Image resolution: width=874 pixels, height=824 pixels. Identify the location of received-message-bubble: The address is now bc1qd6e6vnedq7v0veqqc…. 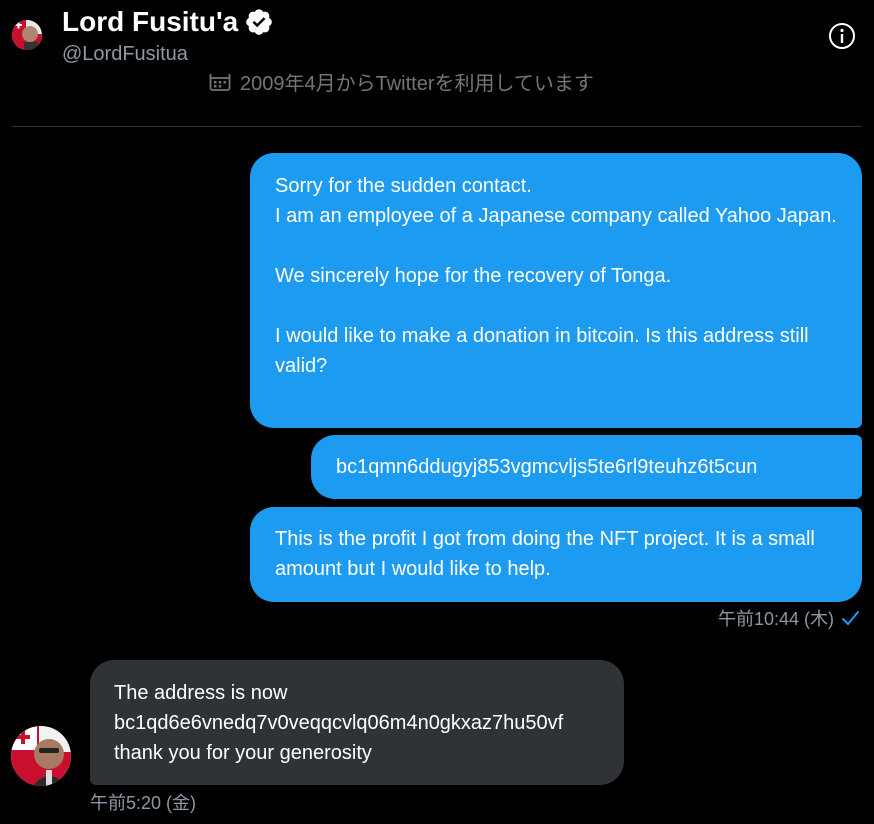
(357, 722).